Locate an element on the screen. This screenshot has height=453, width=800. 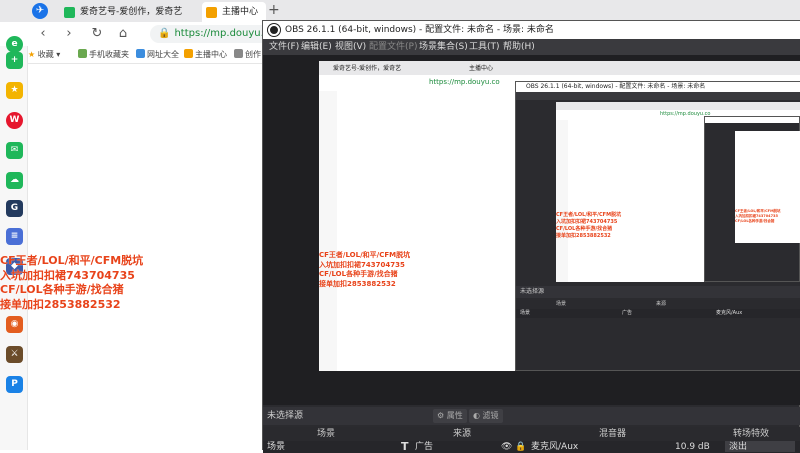
forward-button: › is located at coordinates (69, 34).